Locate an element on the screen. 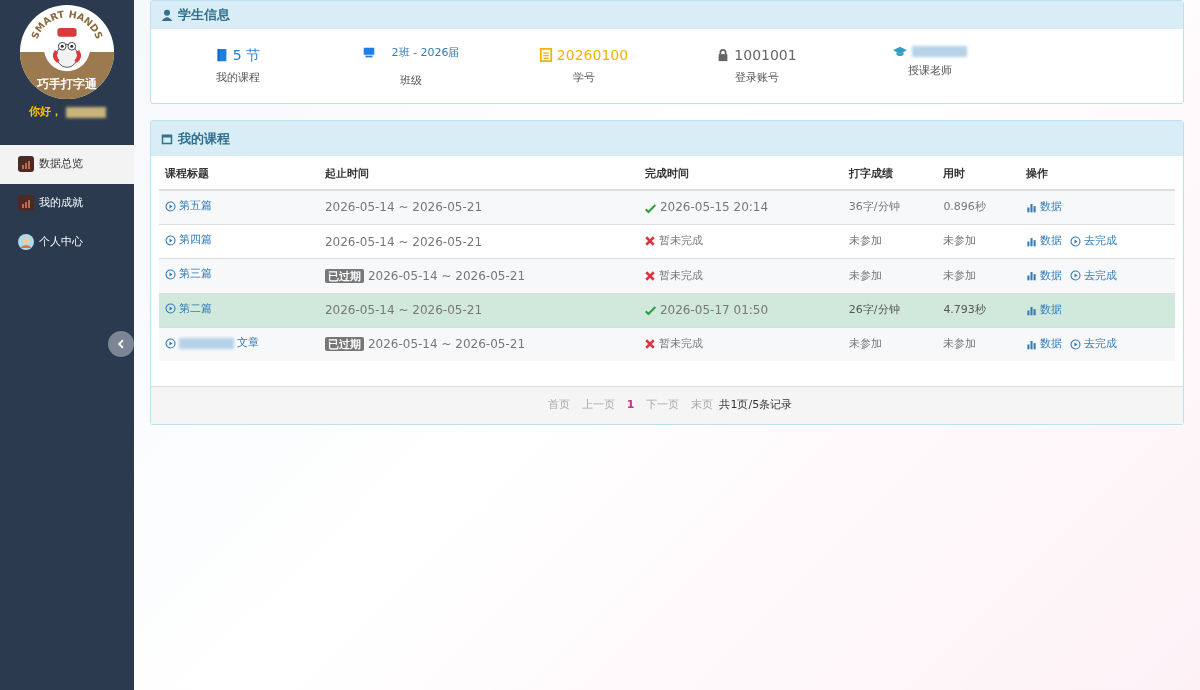  page-link: 1 is located at coordinates (630, 405).